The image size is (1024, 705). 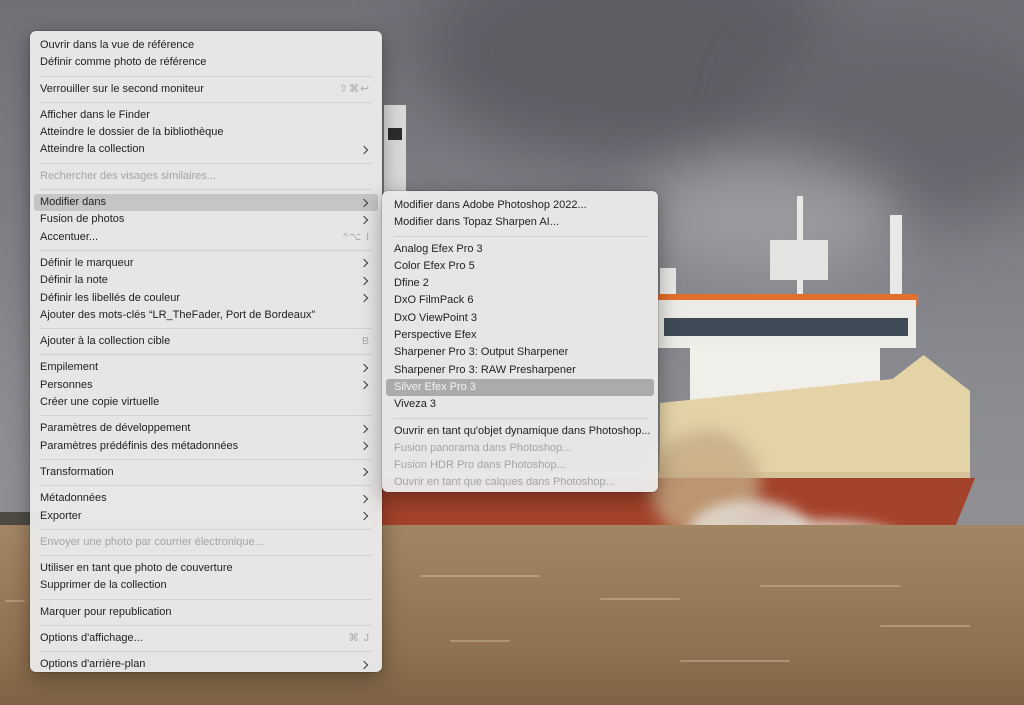 I want to click on menu-item-metadata-presets: Paramètres prédéfinis des métadonnées, so click(x=206, y=446).